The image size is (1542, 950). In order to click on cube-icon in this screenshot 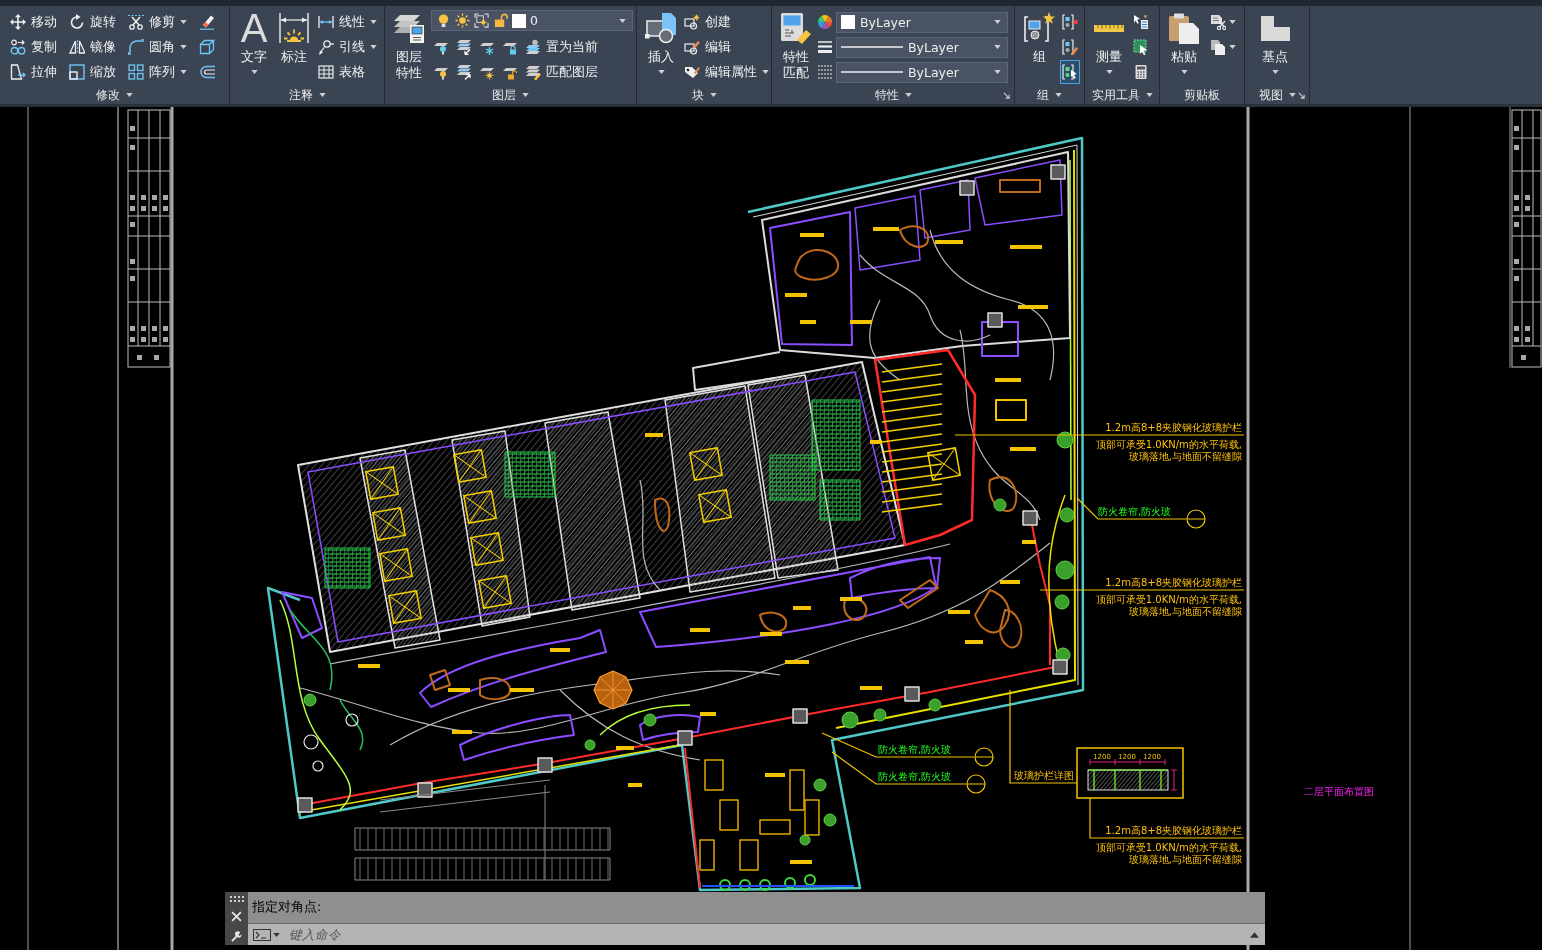, I will do `click(207, 47)`.